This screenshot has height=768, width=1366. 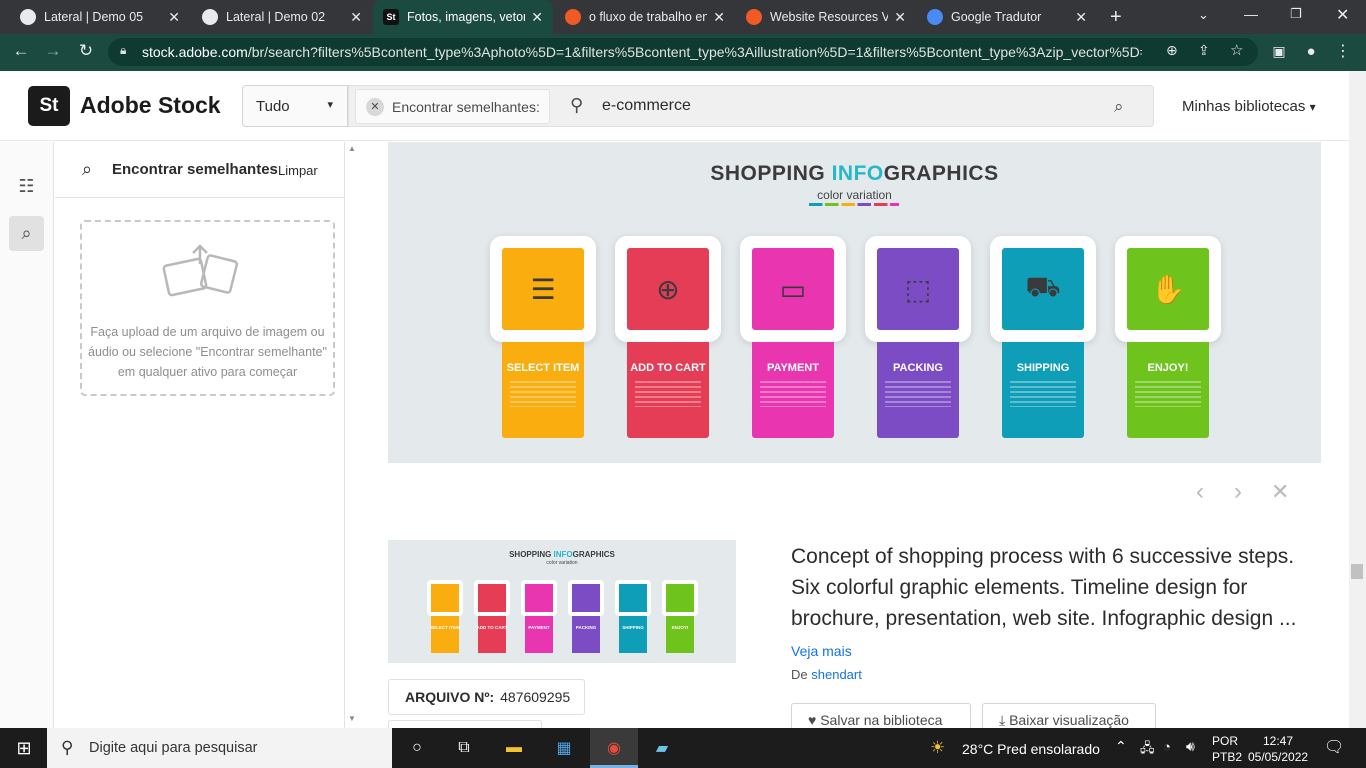 I want to click on close-window-icon: ✕, so click(x=1342, y=15).